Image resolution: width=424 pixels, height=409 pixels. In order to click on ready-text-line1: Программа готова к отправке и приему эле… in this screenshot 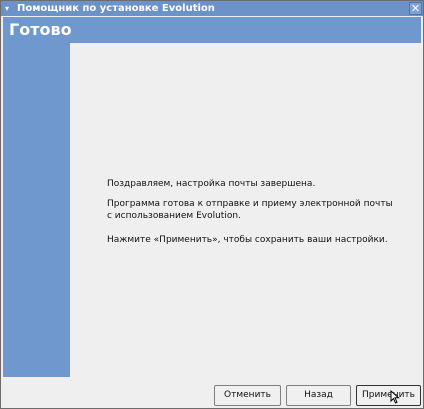, I will do `click(250, 204)`.